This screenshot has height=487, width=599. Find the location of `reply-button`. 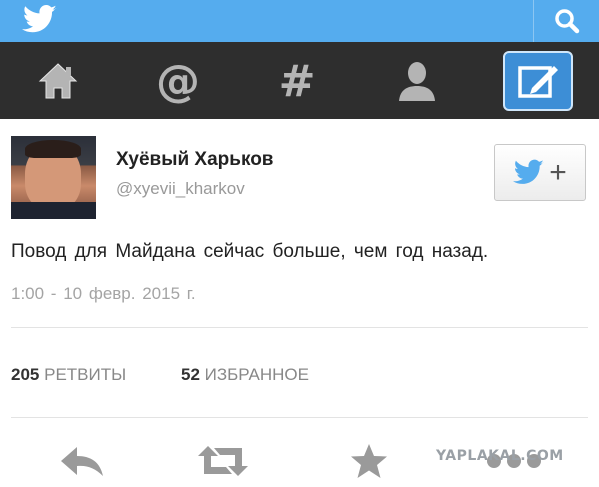

reply-button is located at coordinates (82, 461).